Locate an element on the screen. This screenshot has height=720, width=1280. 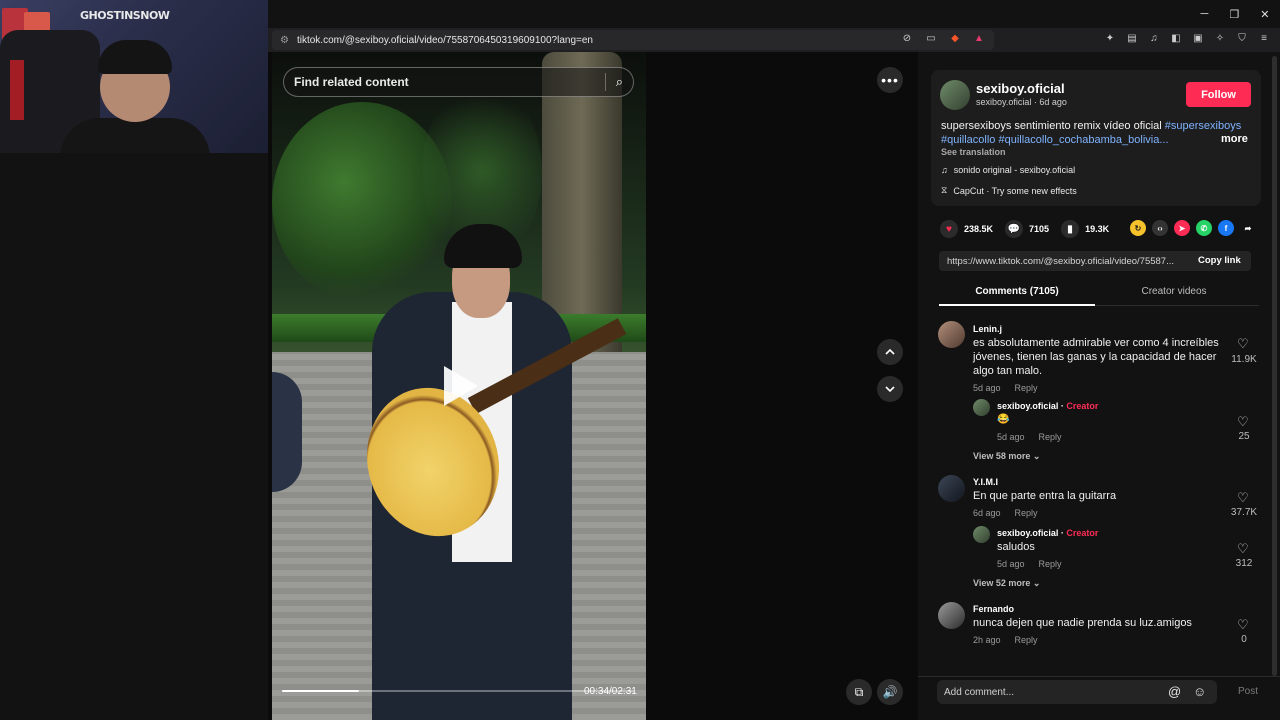
hashtag-link: #supersexiboys is located at coordinates (1203, 126).